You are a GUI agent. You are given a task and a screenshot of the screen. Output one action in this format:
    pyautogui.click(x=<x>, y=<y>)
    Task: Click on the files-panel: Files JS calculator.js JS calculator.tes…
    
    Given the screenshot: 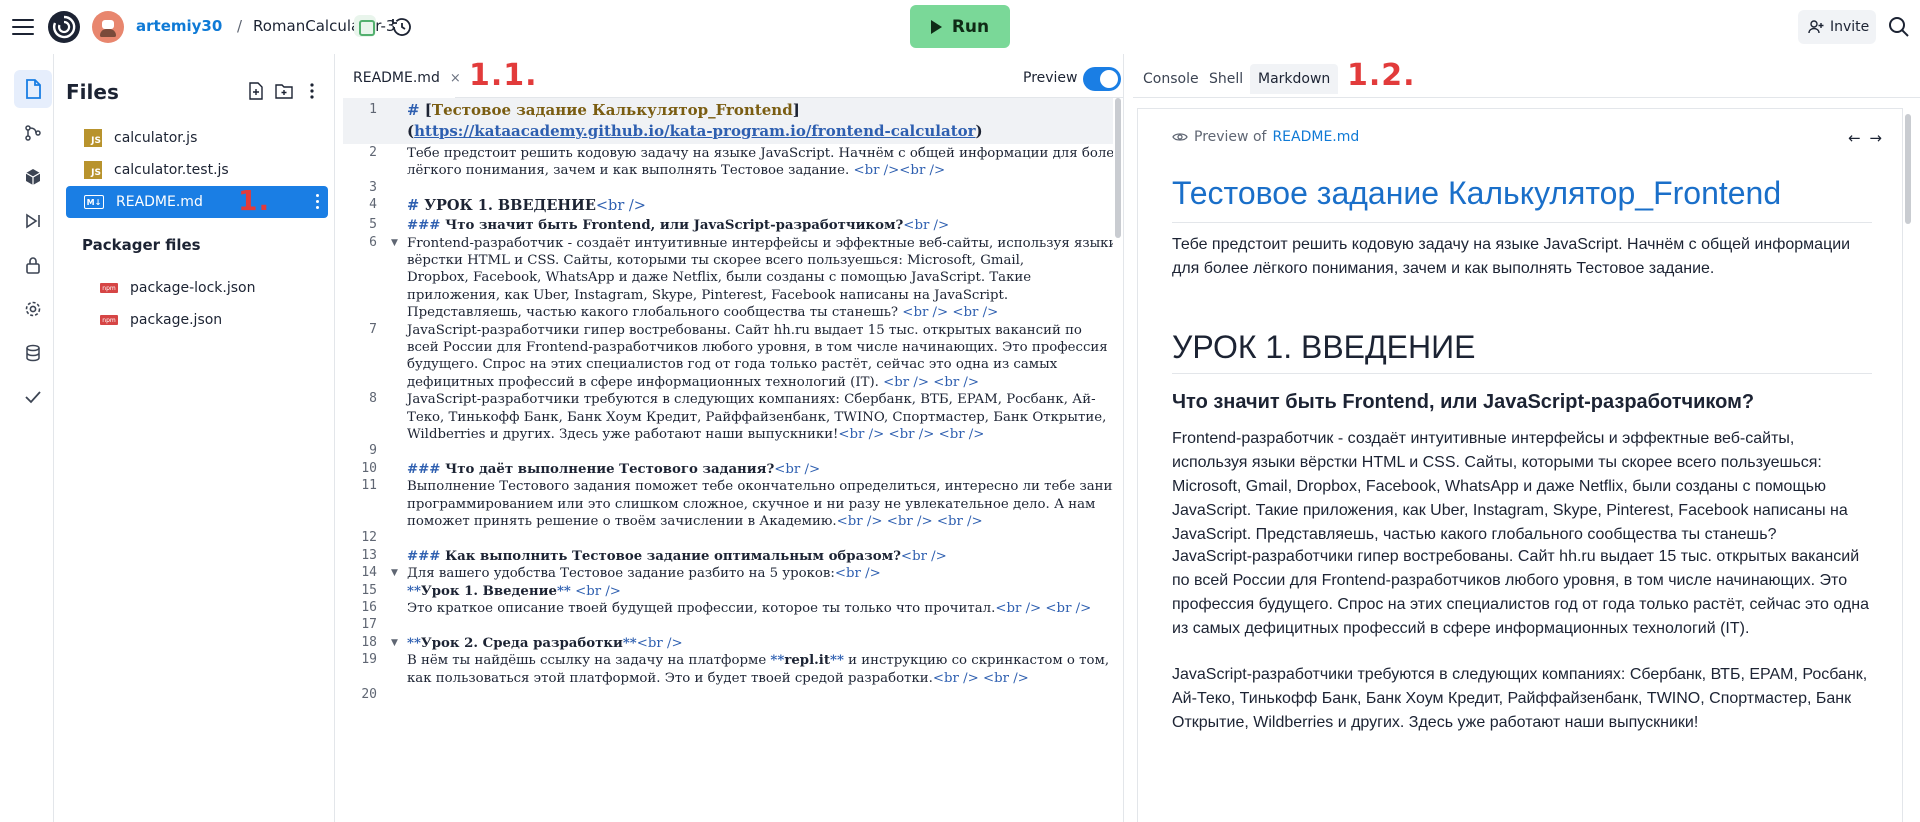 What is the action you would take?
    pyautogui.click(x=194, y=438)
    